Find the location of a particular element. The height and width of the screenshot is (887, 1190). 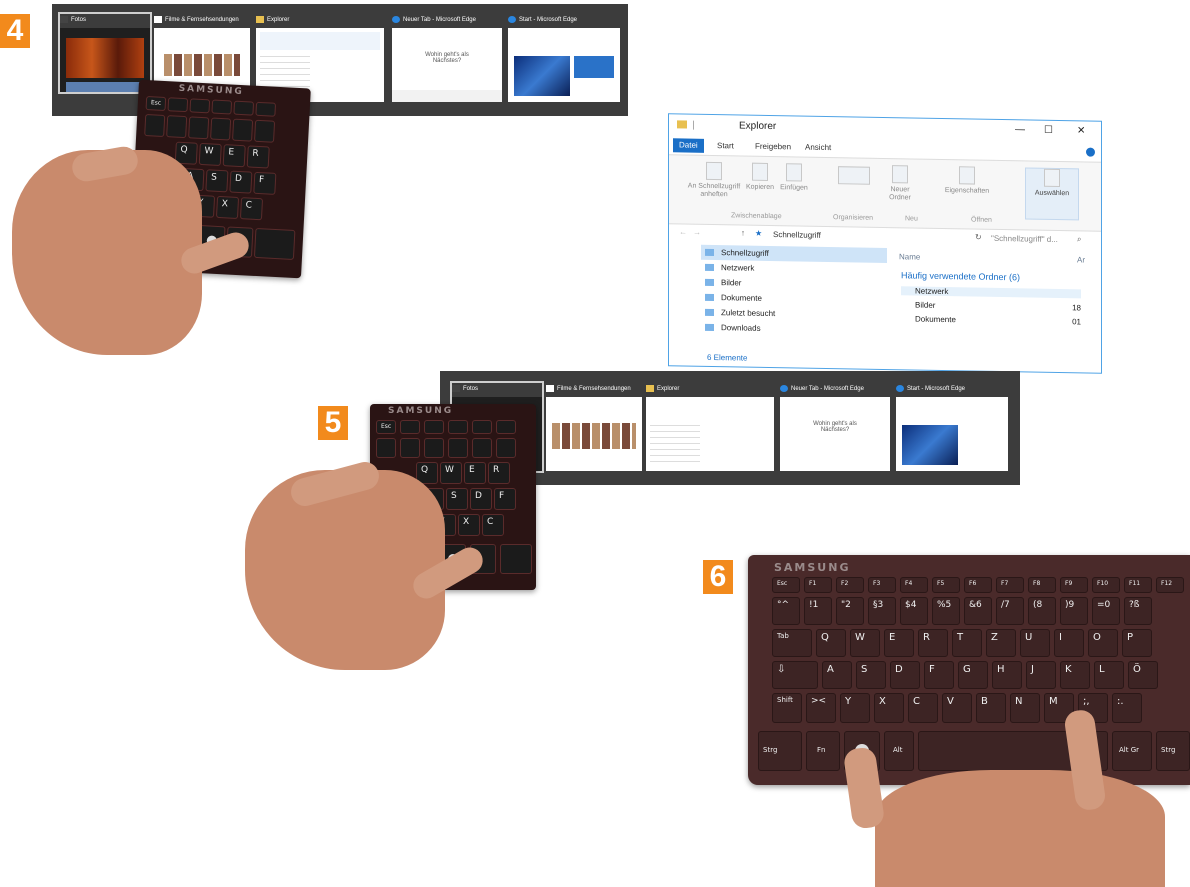

key-b: B is located at coordinates (991, 708).